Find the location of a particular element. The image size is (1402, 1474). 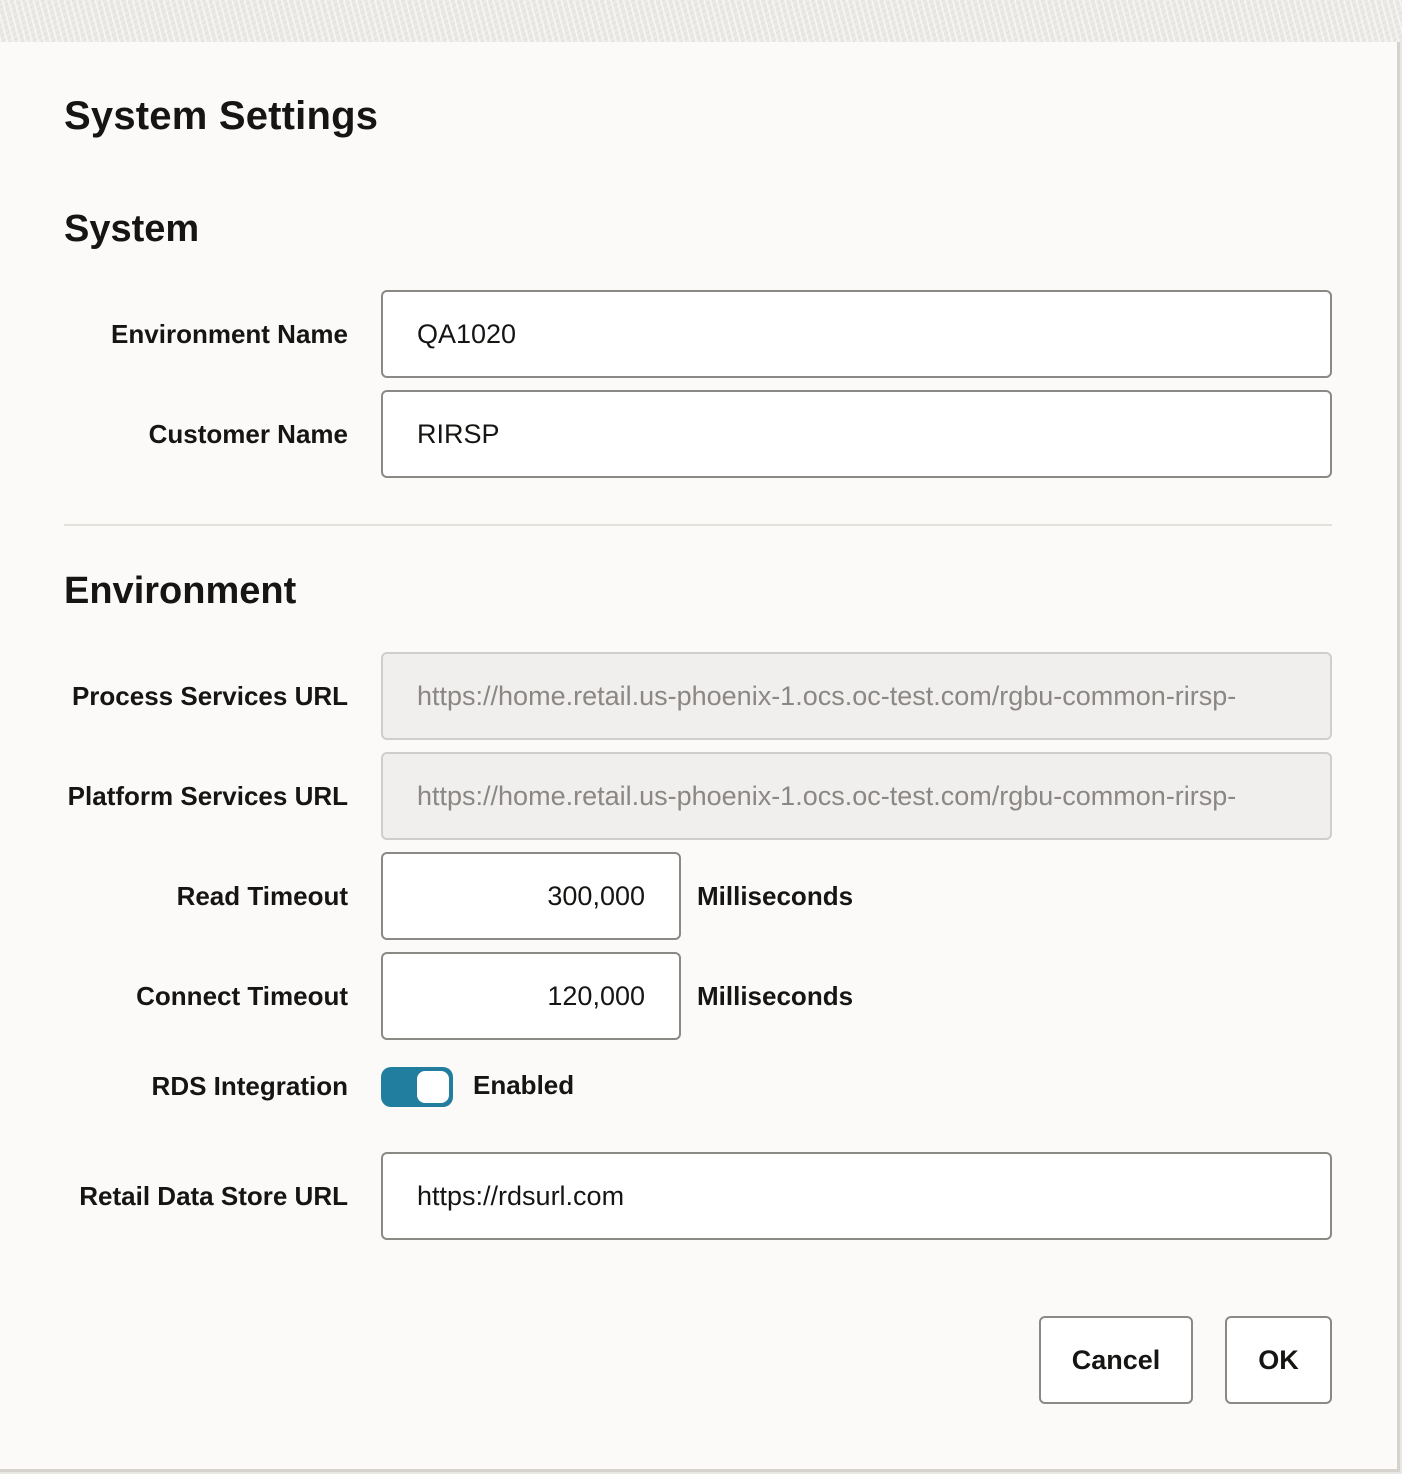

process-services-url-label: Process Services URL is located at coordinates (209, 696).